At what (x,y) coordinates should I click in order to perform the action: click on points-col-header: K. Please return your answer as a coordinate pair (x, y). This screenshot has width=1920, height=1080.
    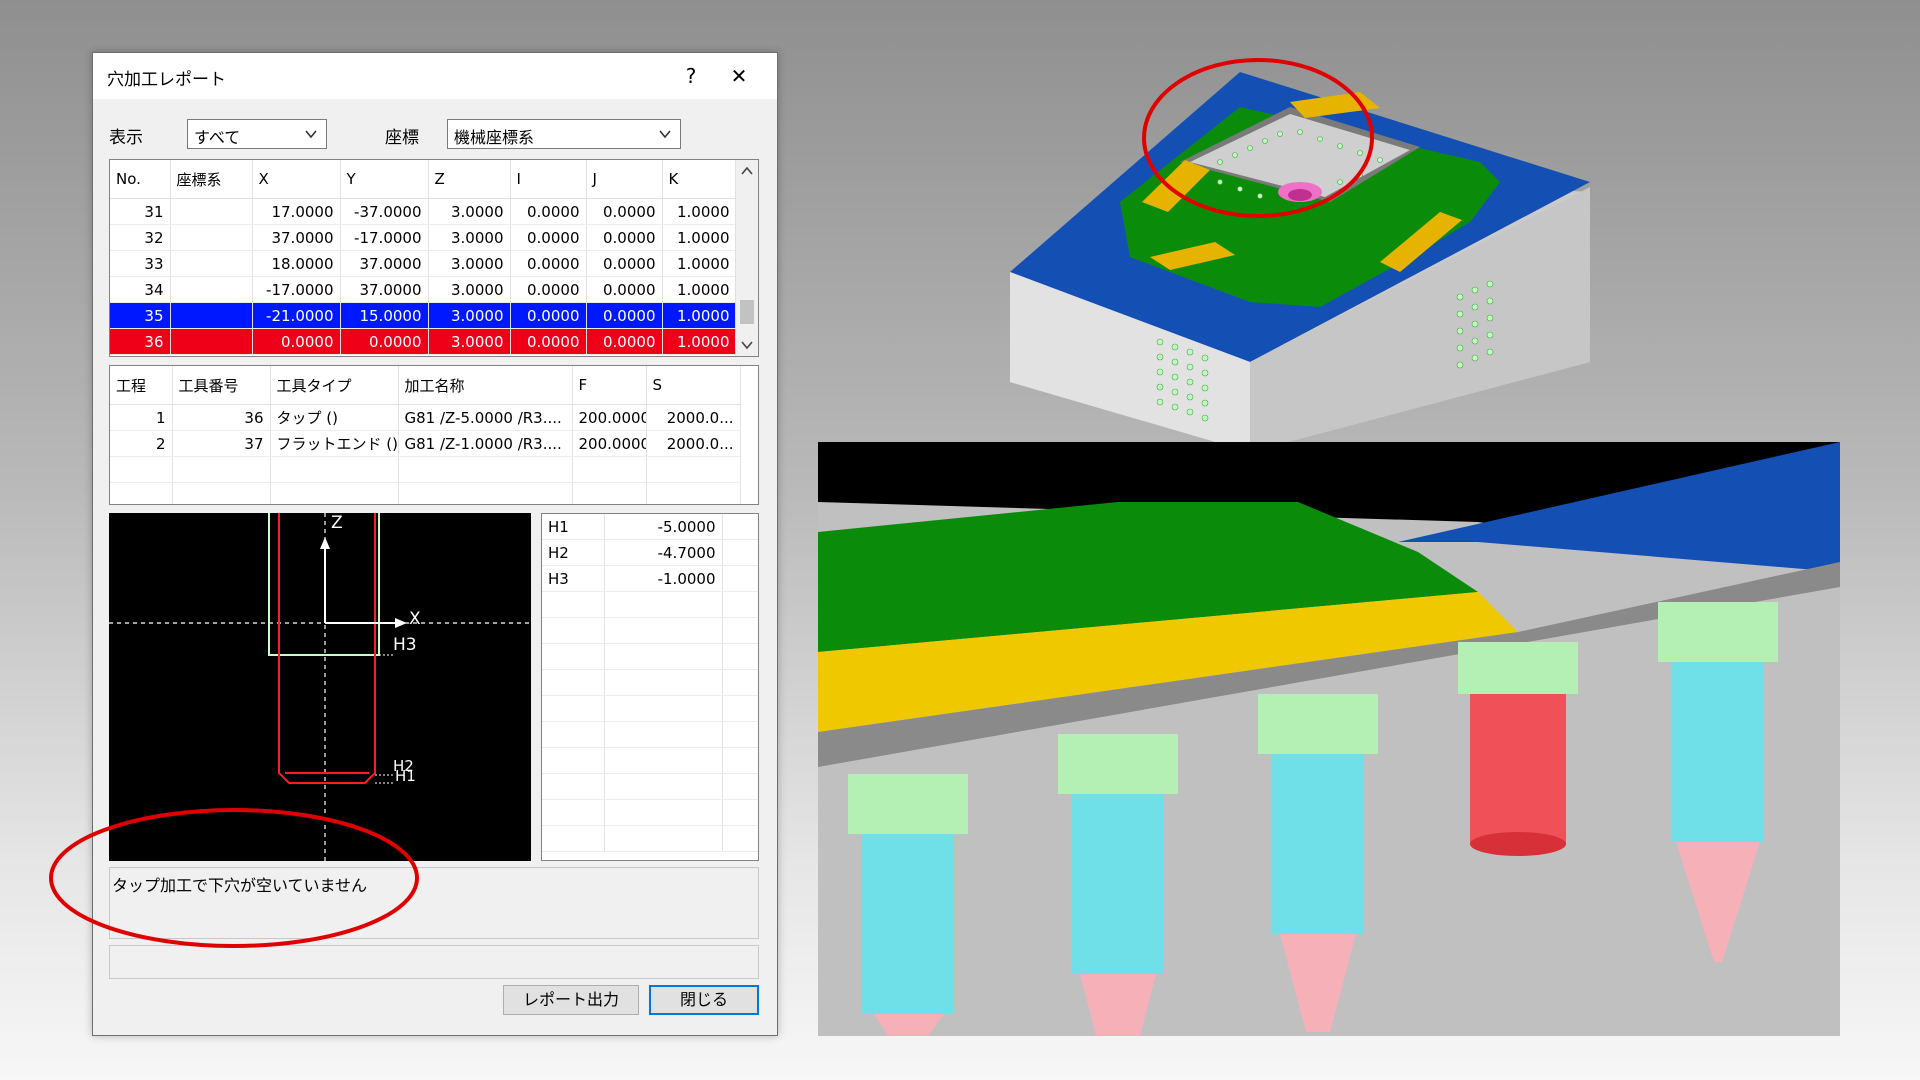
    Looking at the image, I should click on (699, 179).